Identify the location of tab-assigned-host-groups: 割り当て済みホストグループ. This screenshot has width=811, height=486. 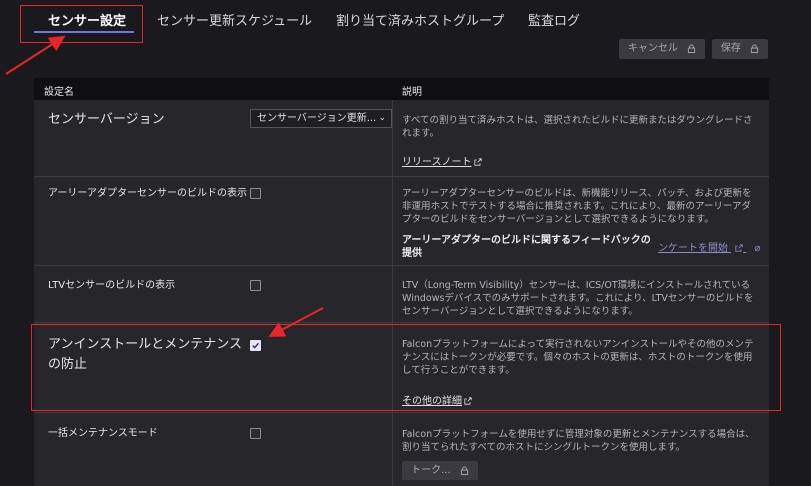
(420, 19).